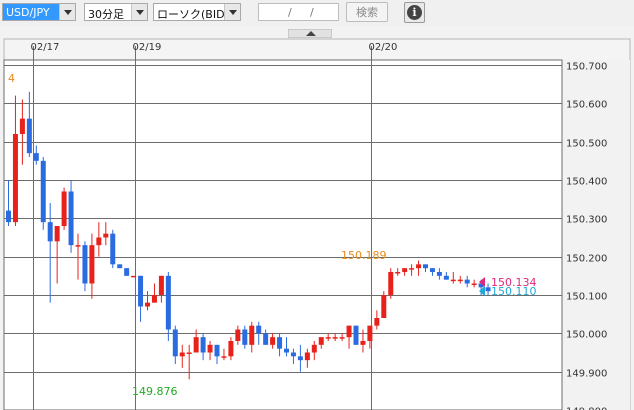  I want to click on price-tick-label: 150.000, so click(586, 335).